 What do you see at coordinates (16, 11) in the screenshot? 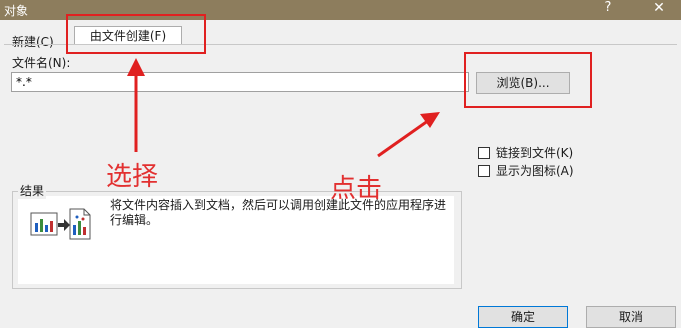
I see `window-title: 对象` at bounding box center [16, 11].